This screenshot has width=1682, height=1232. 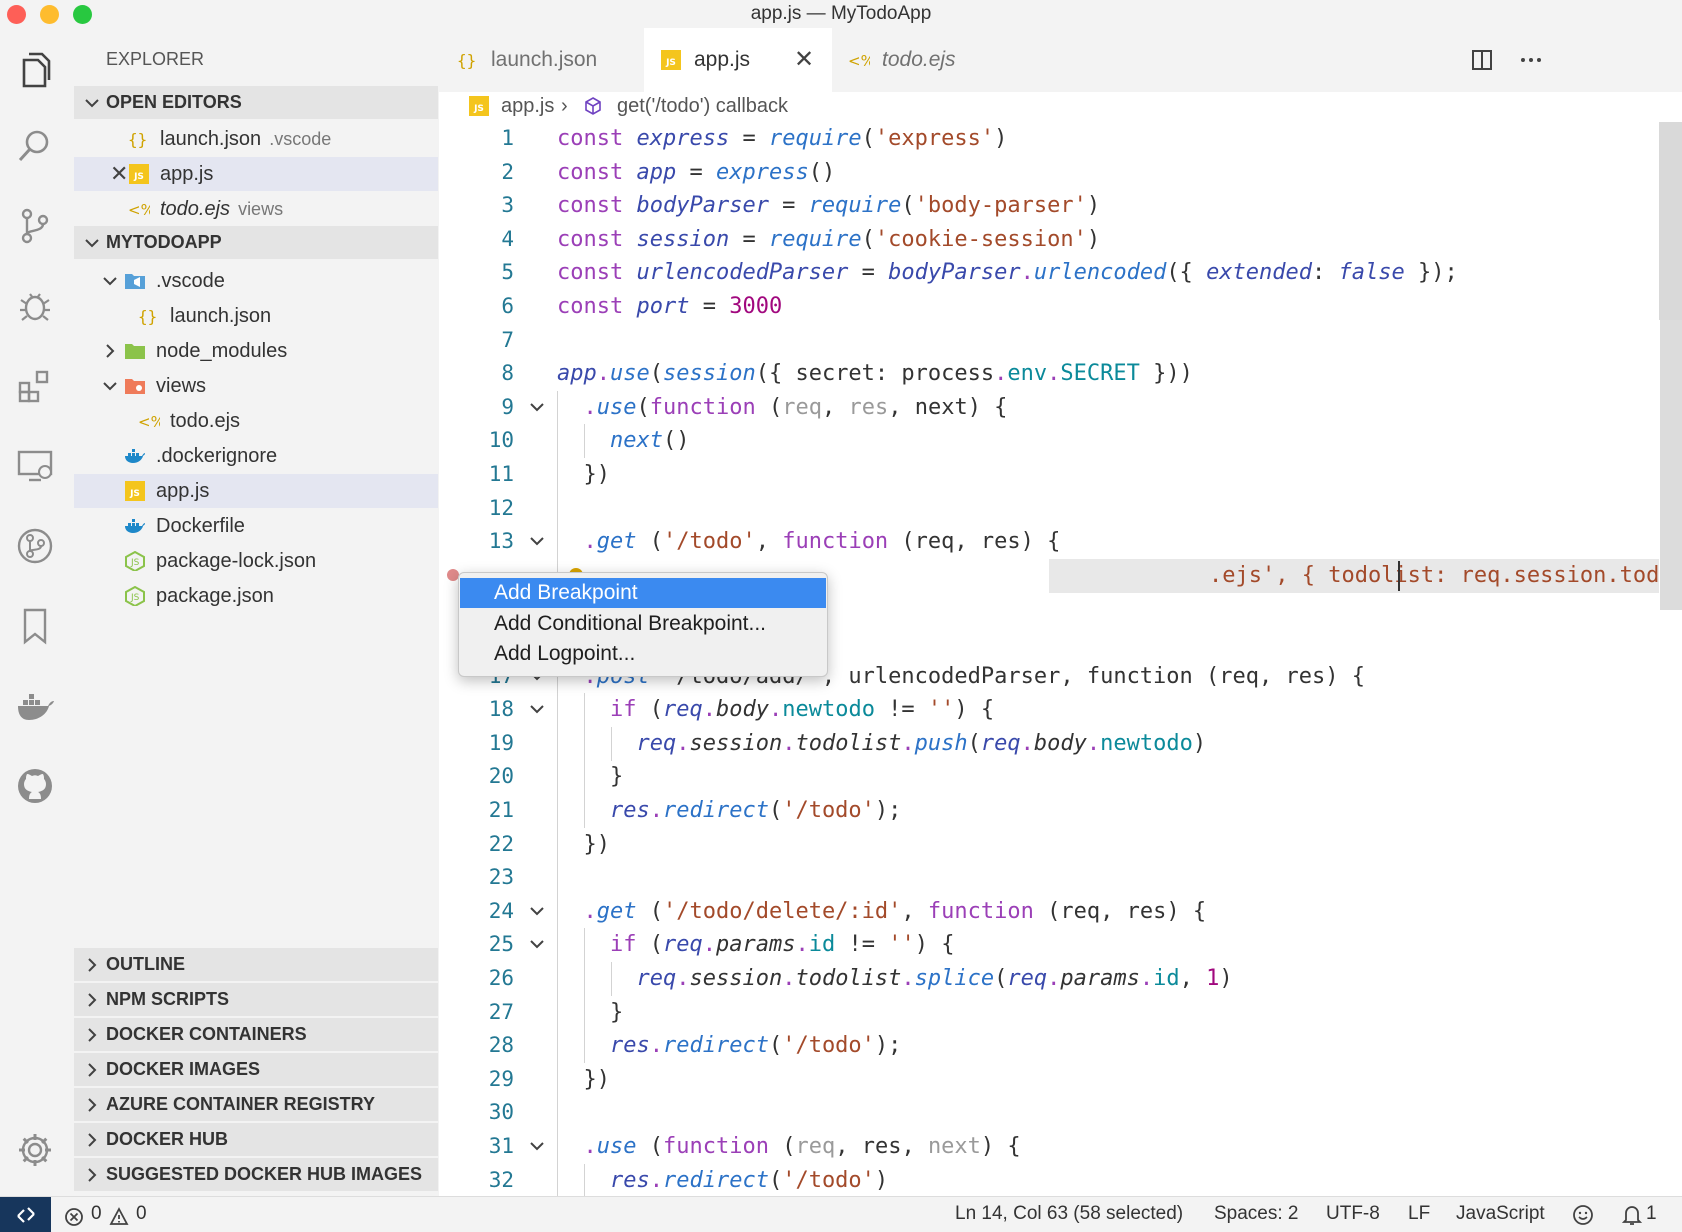 What do you see at coordinates (256, 102) in the screenshot?
I see `open-editors-header: OPEN EDITORS` at bounding box center [256, 102].